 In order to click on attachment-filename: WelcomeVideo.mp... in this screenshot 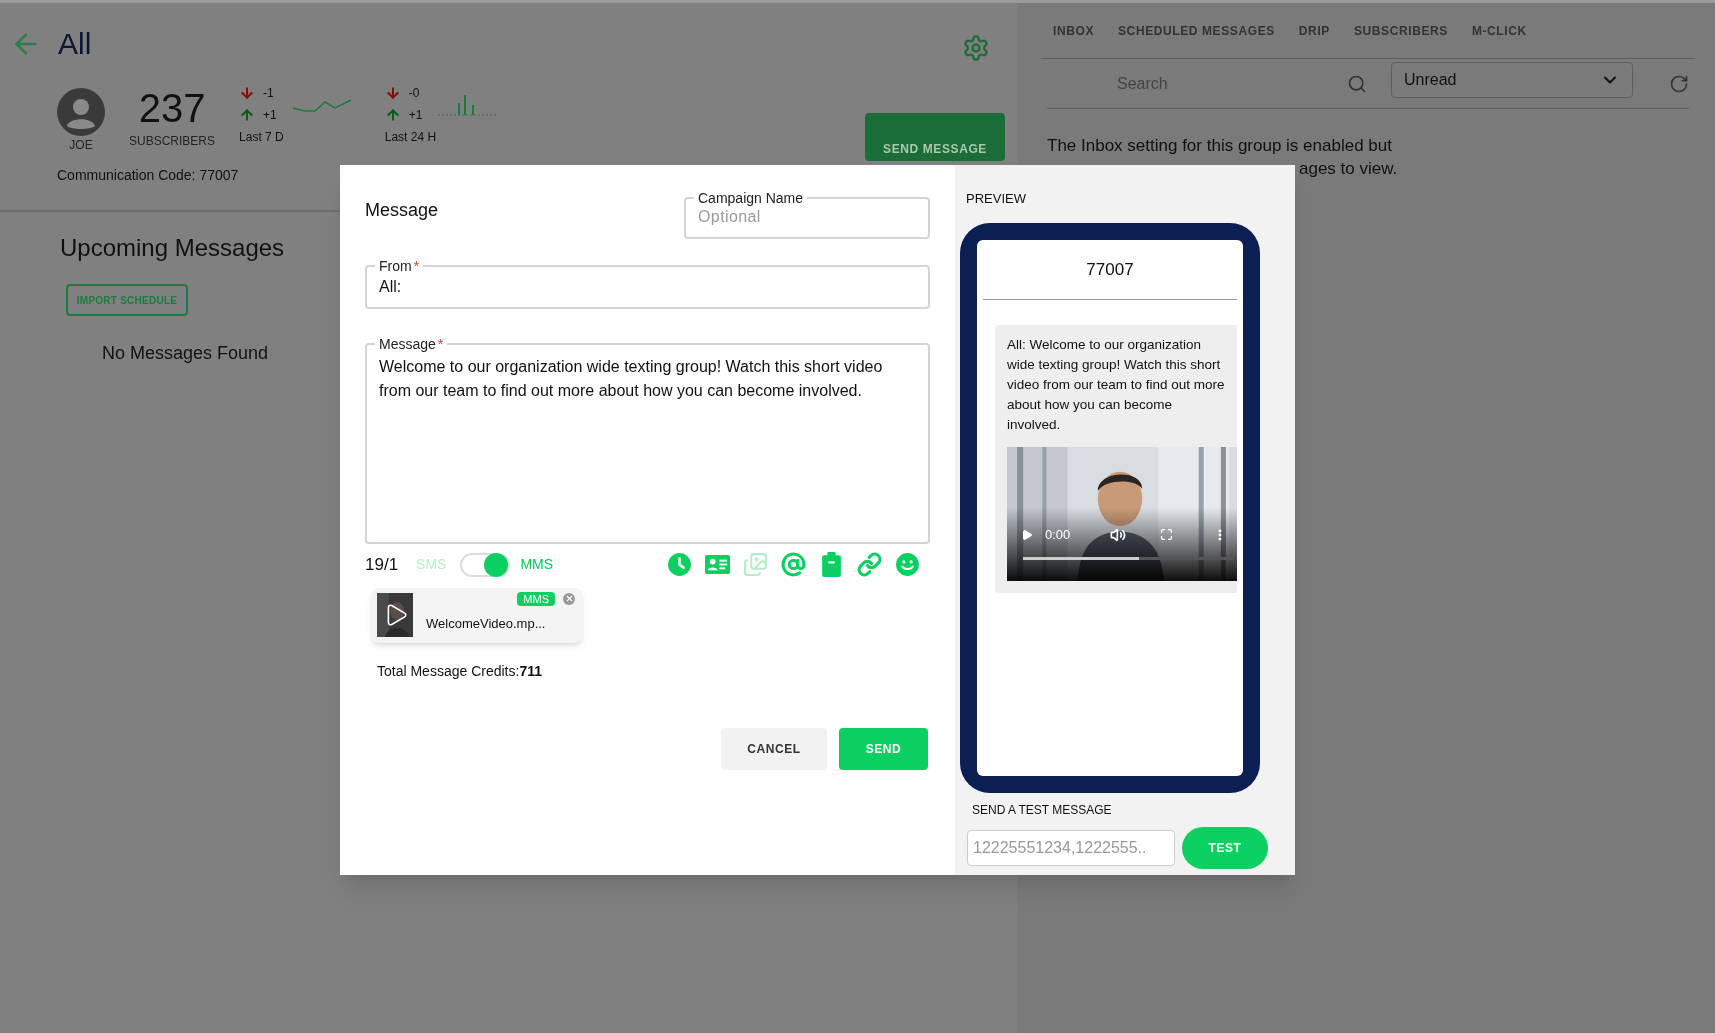, I will do `click(486, 624)`.